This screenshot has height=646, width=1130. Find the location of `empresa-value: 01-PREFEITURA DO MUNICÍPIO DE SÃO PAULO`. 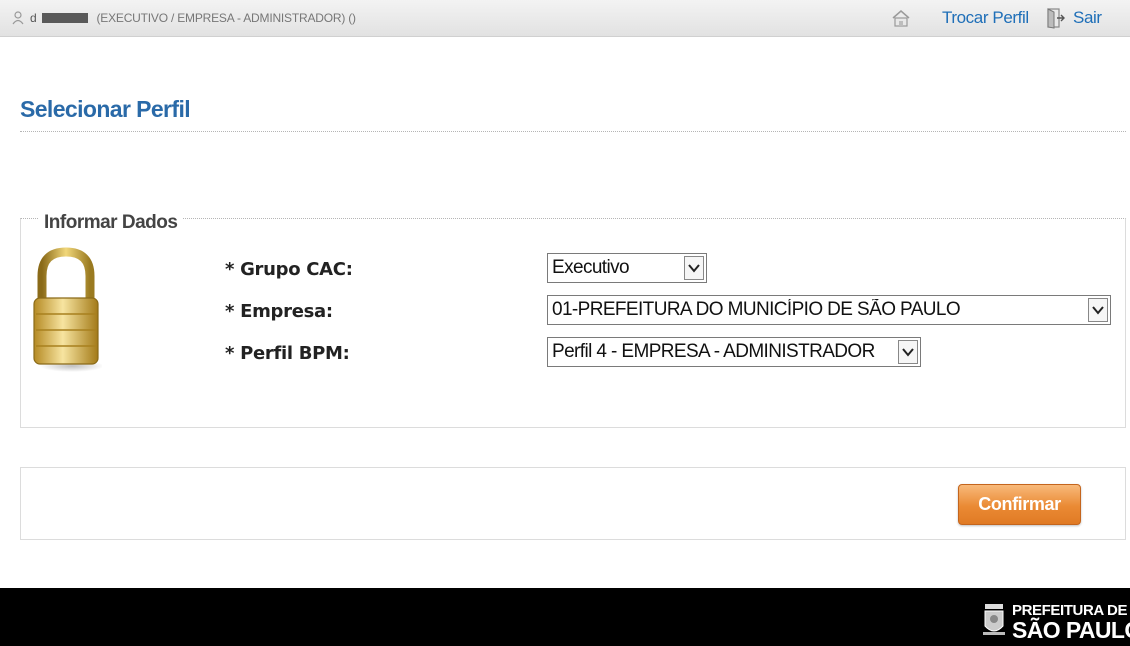

empresa-value: 01-PREFEITURA DO MUNICÍPIO DE SÃO PAULO is located at coordinates (756, 309).